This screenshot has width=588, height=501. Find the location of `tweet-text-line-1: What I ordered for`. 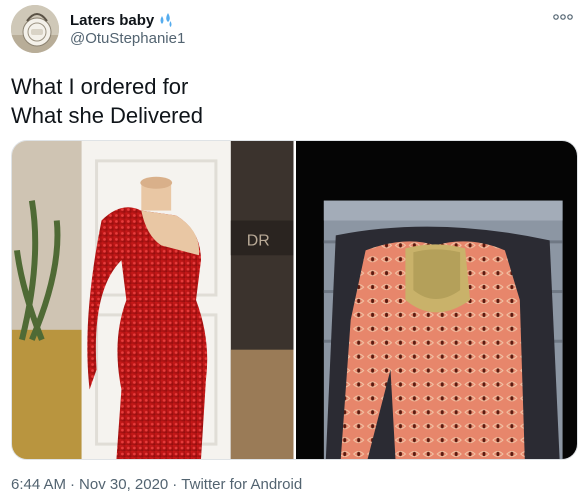

tweet-text-line-1: What I ordered for is located at coordinates (100, 86).